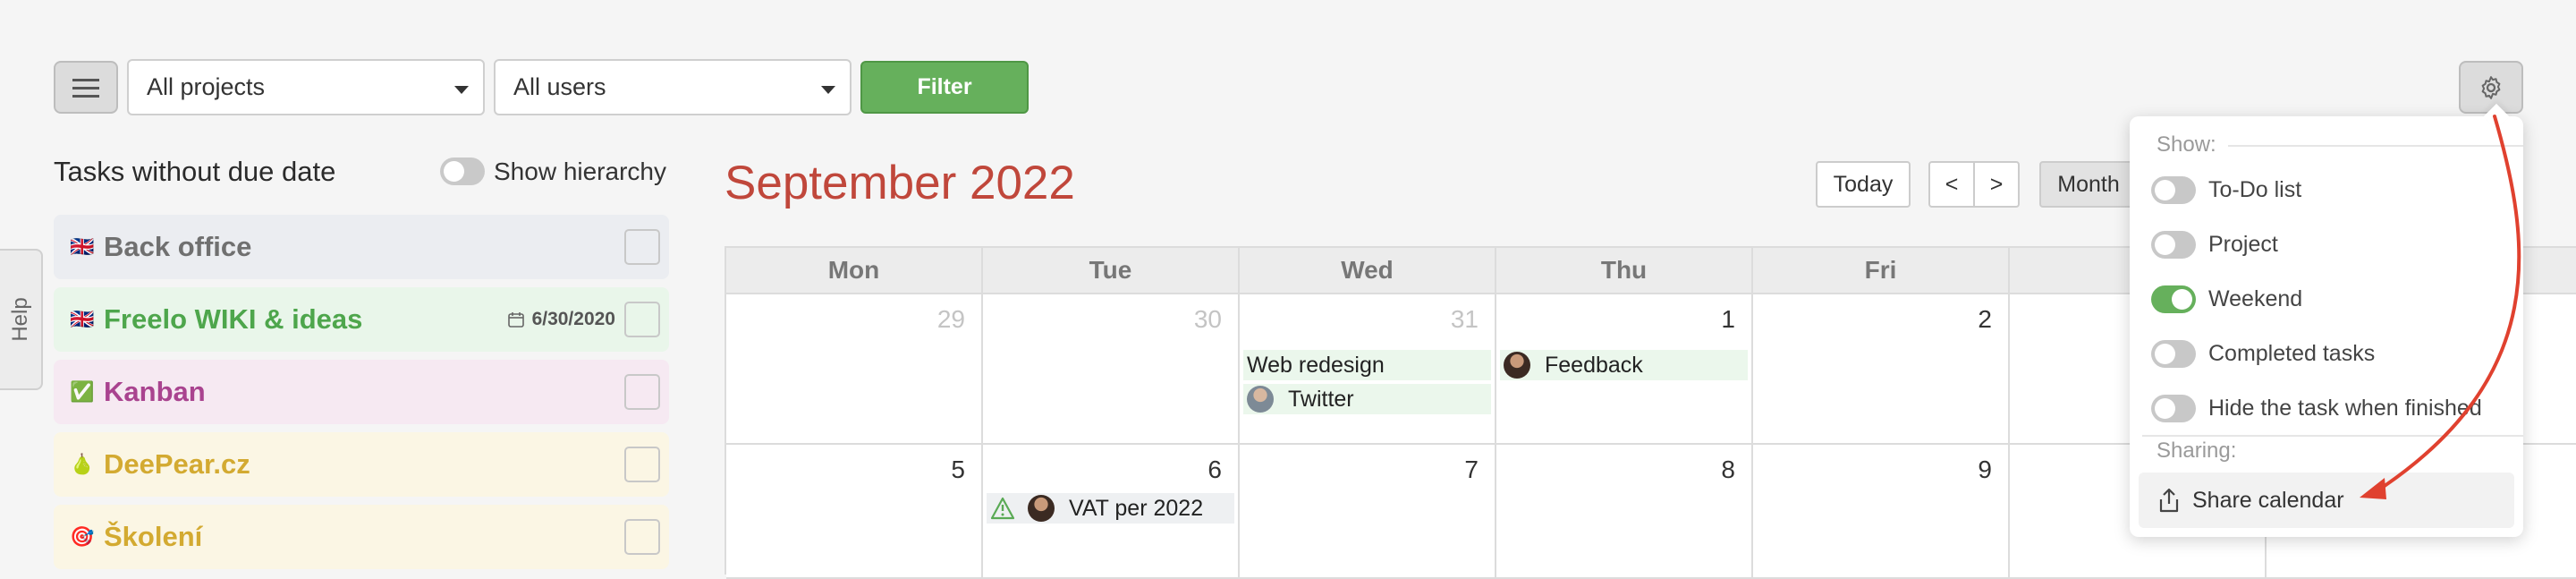 This screenshot has width=2576, height=579. Describe the element at coordinates (950, 319) in the screenshot. I see `day-number: 29` at that location.